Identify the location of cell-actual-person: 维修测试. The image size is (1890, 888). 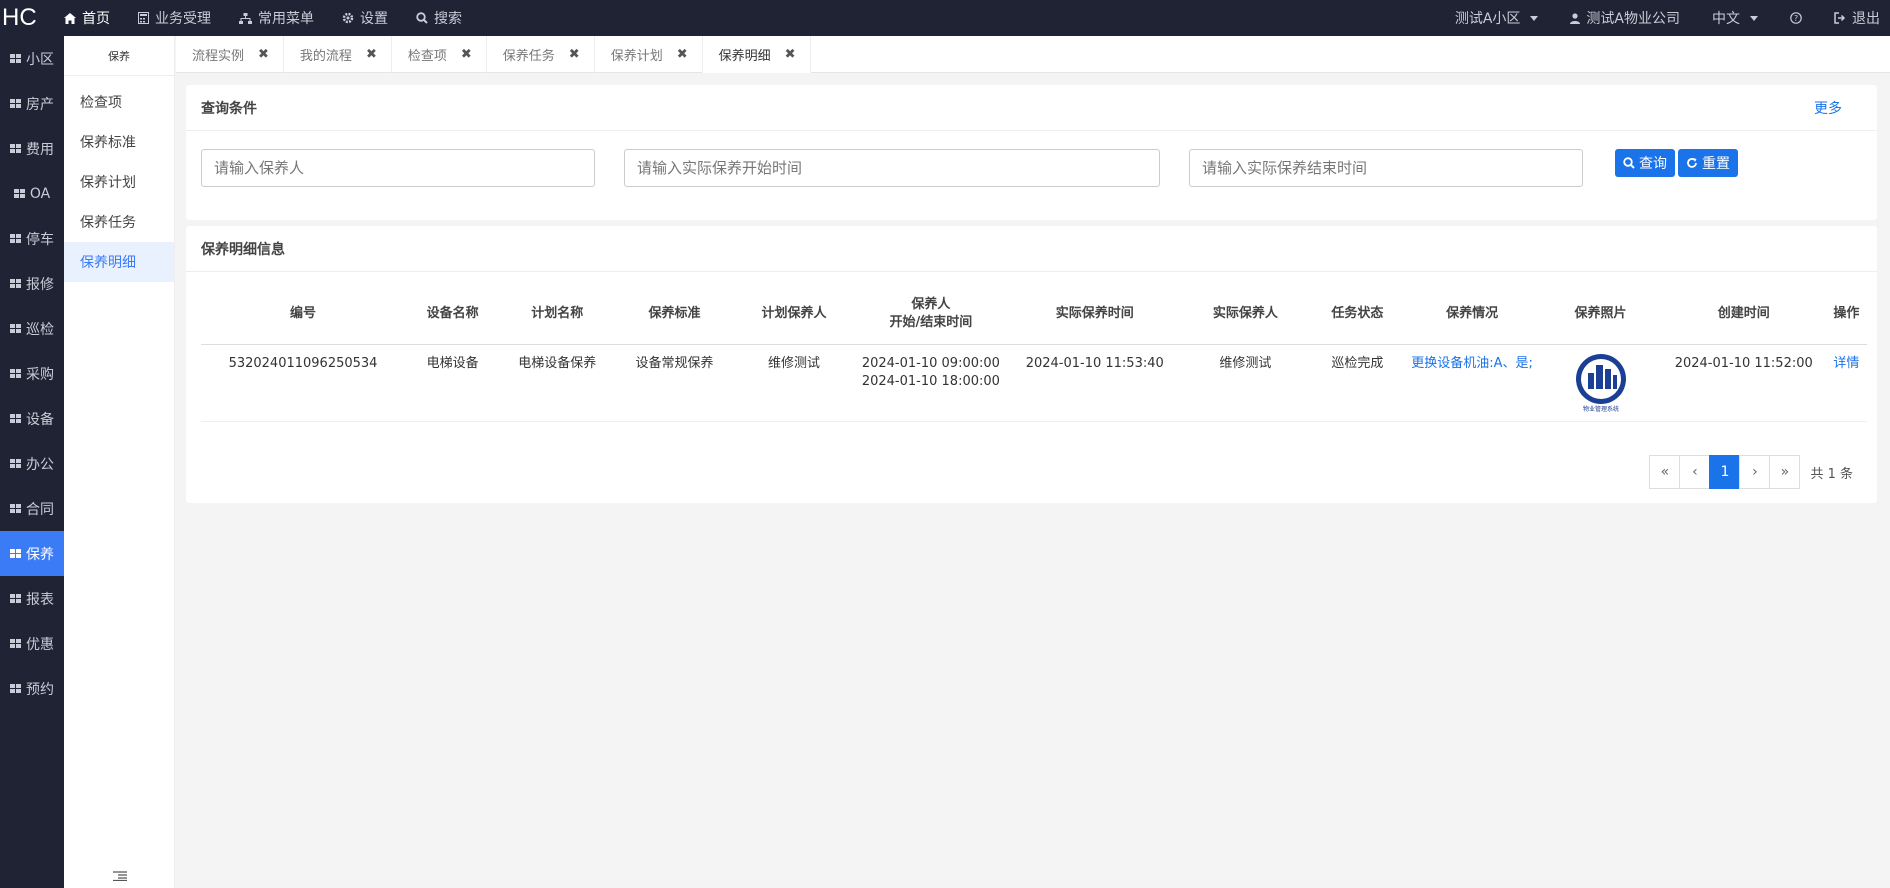
(1245, 383).